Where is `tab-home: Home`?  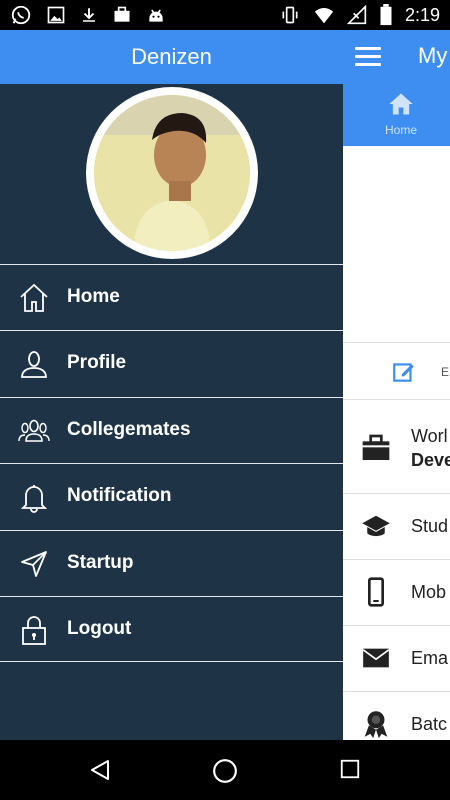
tab-home: Home is located at coordinates (401, 113).